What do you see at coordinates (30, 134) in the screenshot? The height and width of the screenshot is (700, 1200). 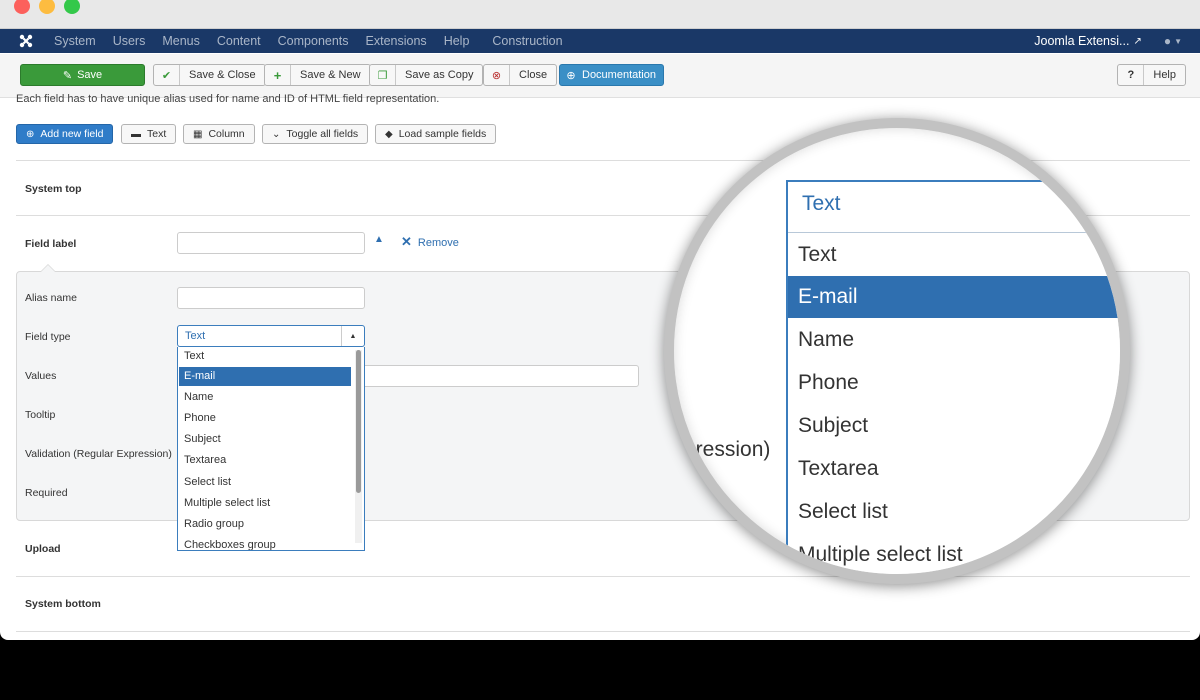 I see `plus-circle-icon: ⊕` at bounding box center [30, 134].